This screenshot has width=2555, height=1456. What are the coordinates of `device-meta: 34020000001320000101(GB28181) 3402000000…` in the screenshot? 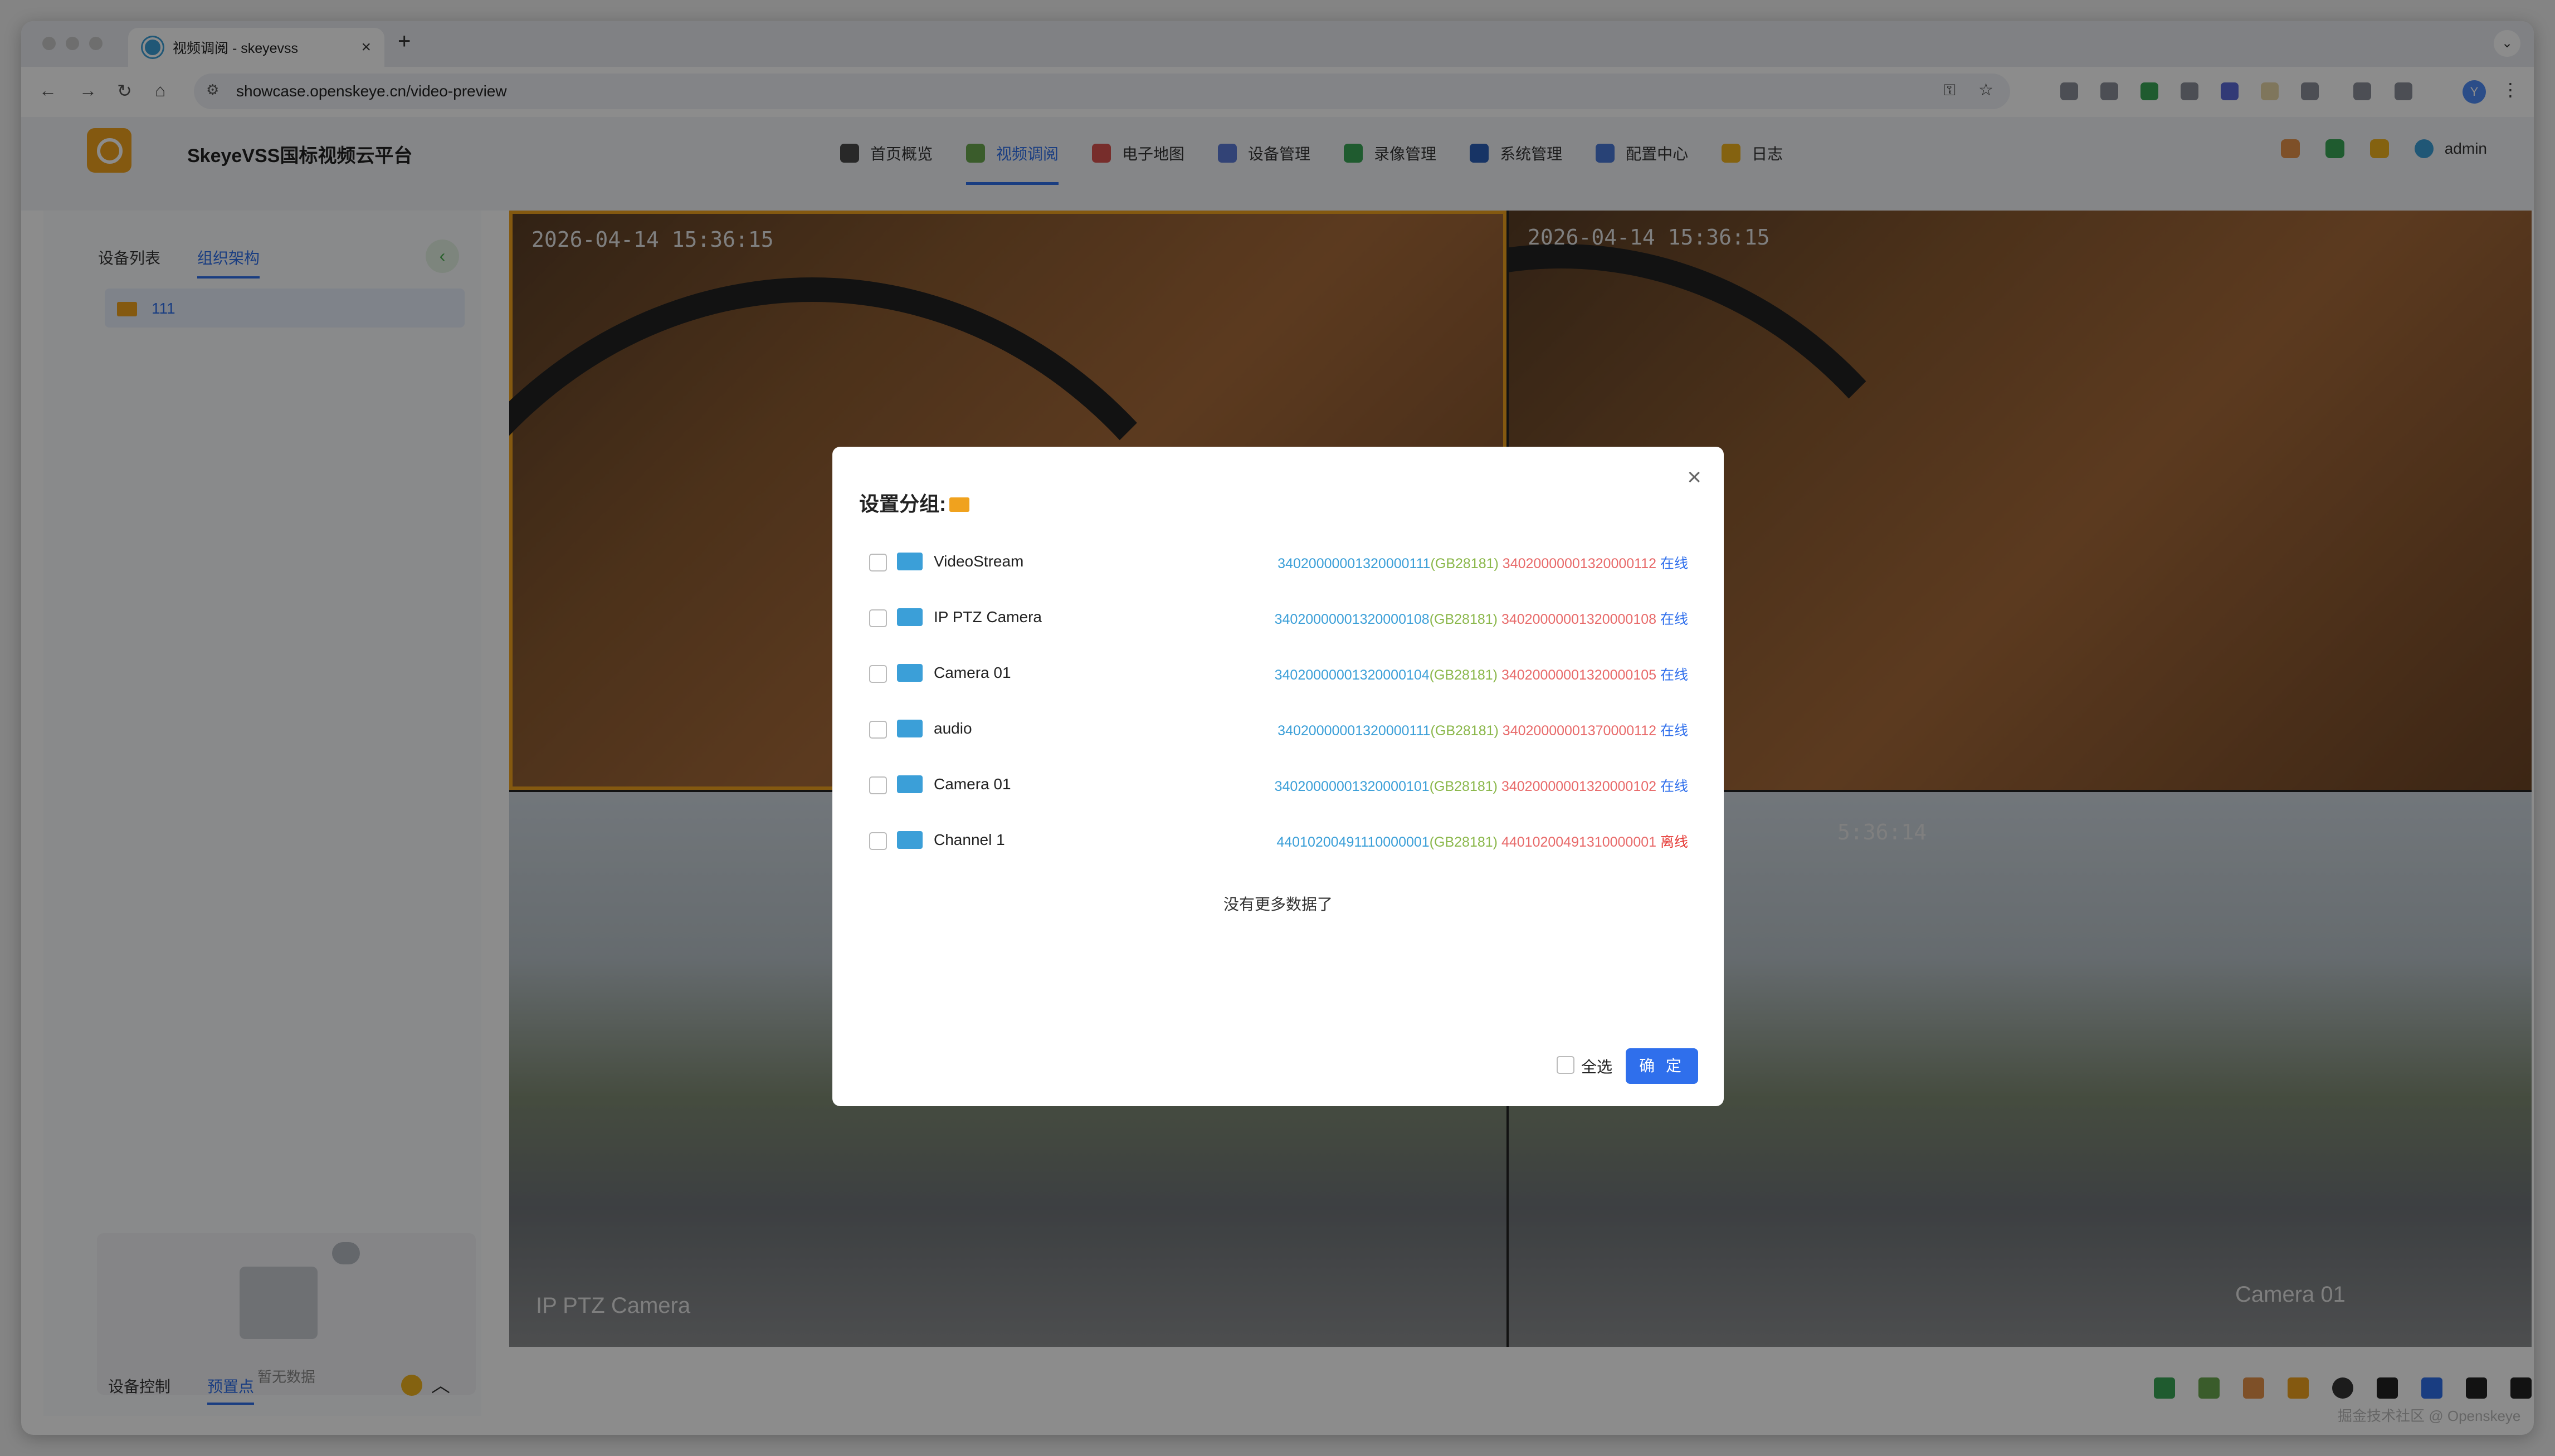 It's located at (1481, 786).